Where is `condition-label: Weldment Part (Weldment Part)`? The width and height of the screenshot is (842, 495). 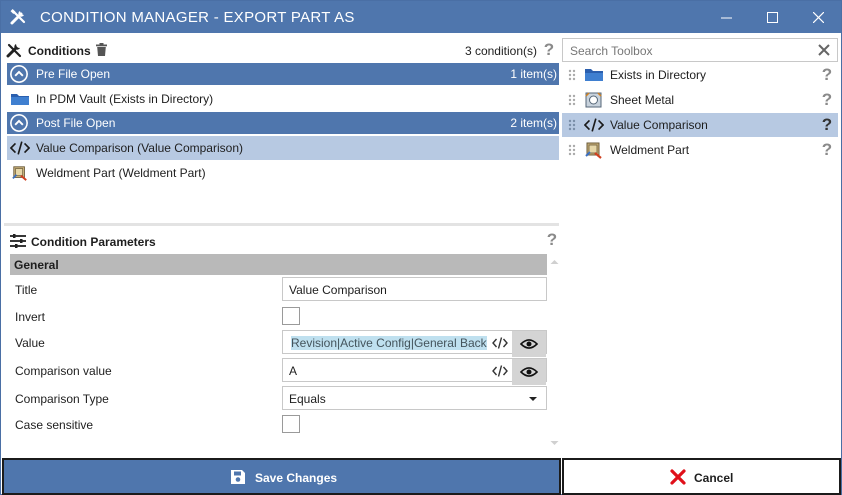 condition-label: Weldment Part (Weldment Part) is located at coordinates (121, 173).